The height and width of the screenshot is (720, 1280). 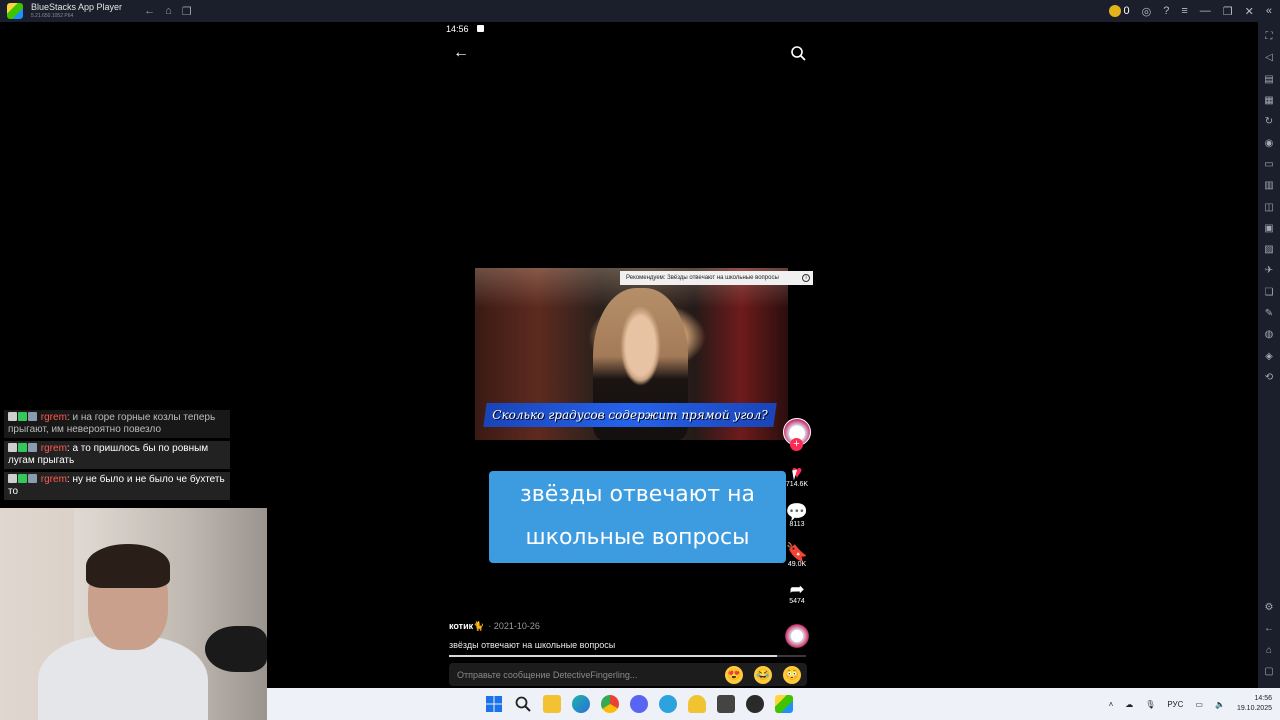 What do you see at coordinates (581, 704) in the screenshot?
I see `edge-icon` at bounding box center [581, 704].